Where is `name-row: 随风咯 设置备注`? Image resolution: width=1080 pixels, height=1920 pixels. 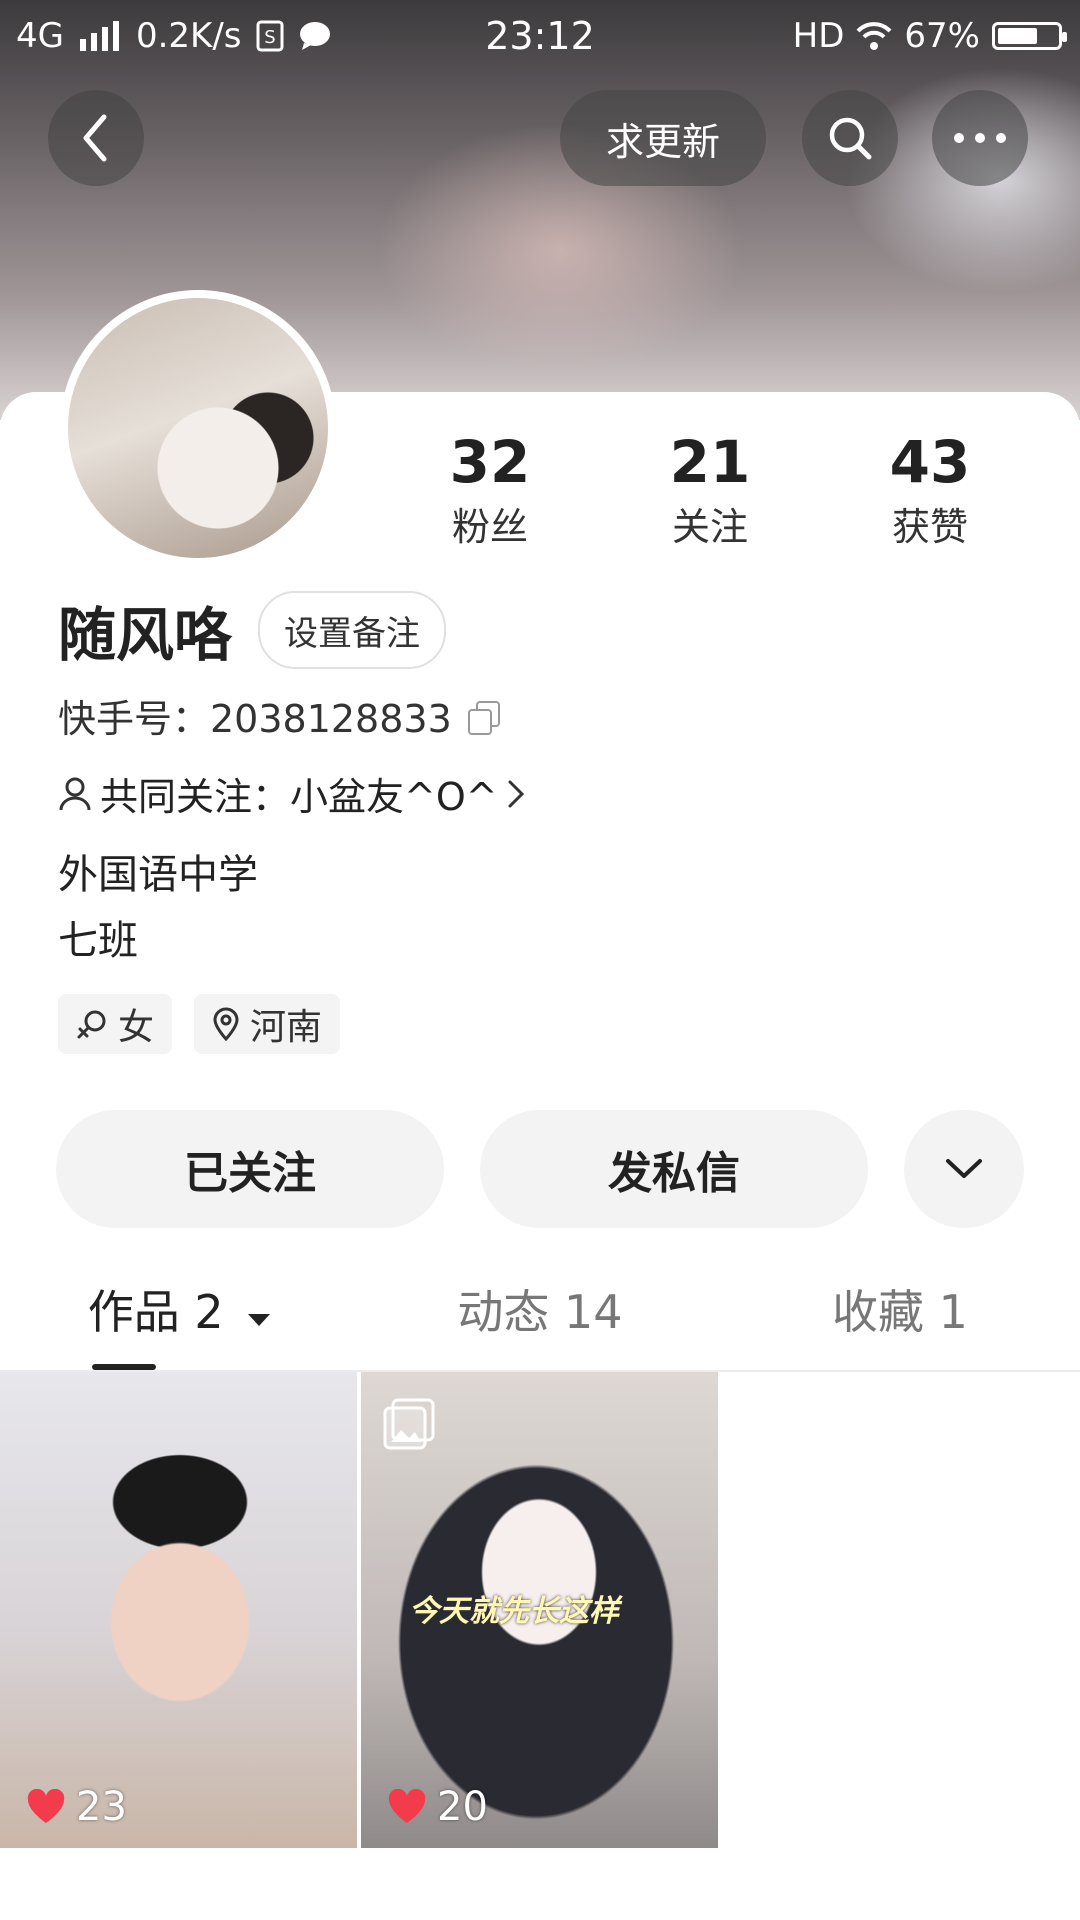
name-row: 随风咯 设置备注 is located at coordinates (252, 630).